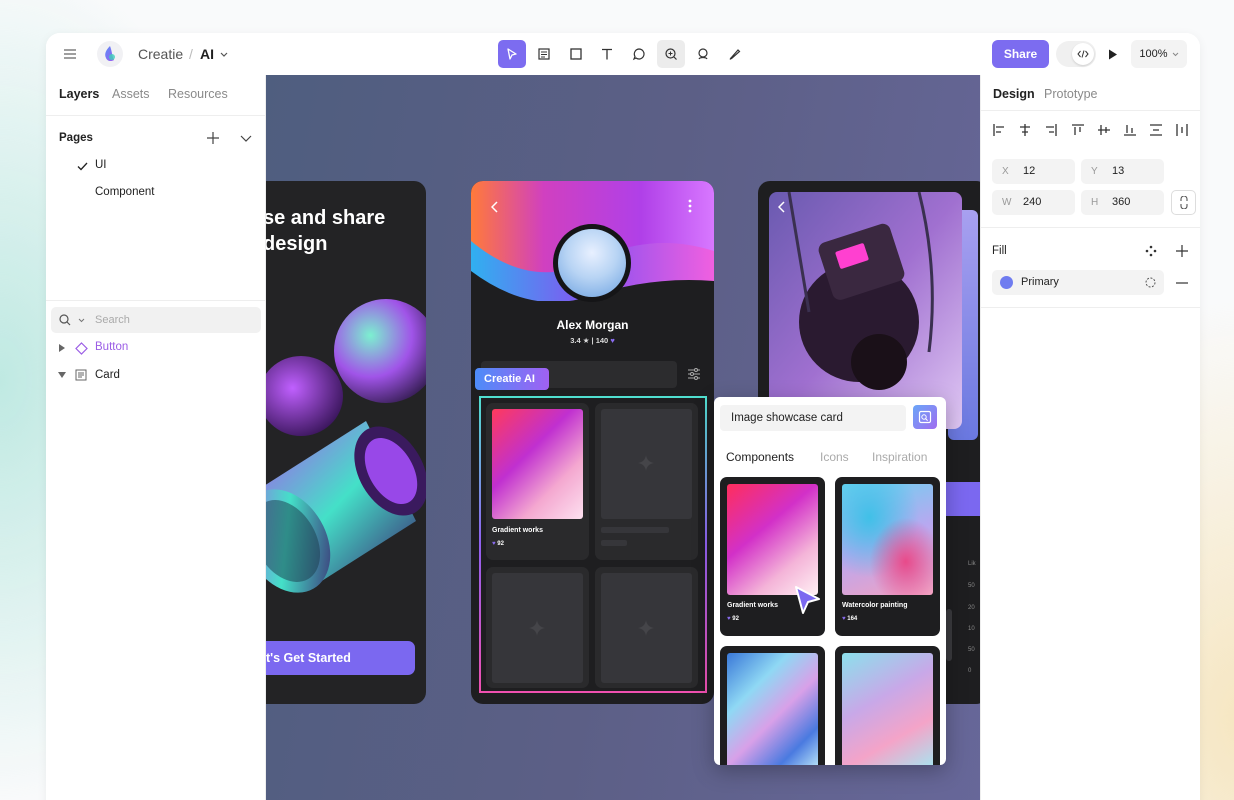 The image size is (1234, 800). Describe the element at coordinates (110, 54) in the screenshot. I see `app-logo-icon` at that location.